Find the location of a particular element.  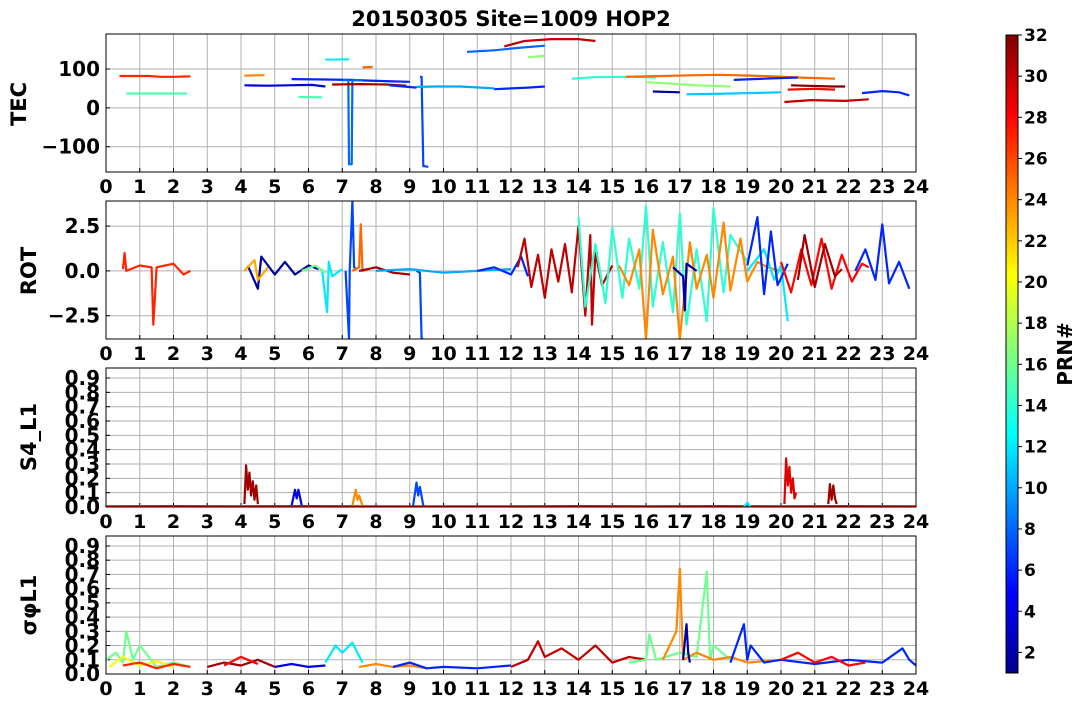

y-tick-label: 0.0 is located at coordinates (82, 271).